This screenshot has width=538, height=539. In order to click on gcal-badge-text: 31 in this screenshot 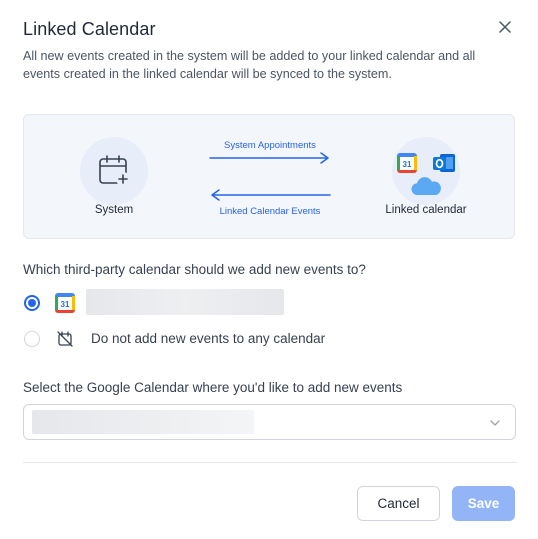, I will do `click(407, 164)`.